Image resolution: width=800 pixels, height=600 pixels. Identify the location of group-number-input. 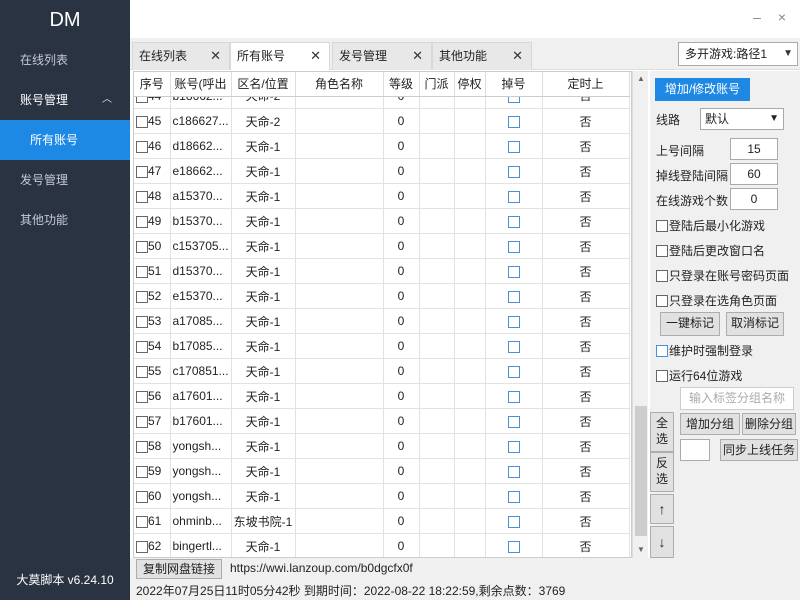
(695, 450).